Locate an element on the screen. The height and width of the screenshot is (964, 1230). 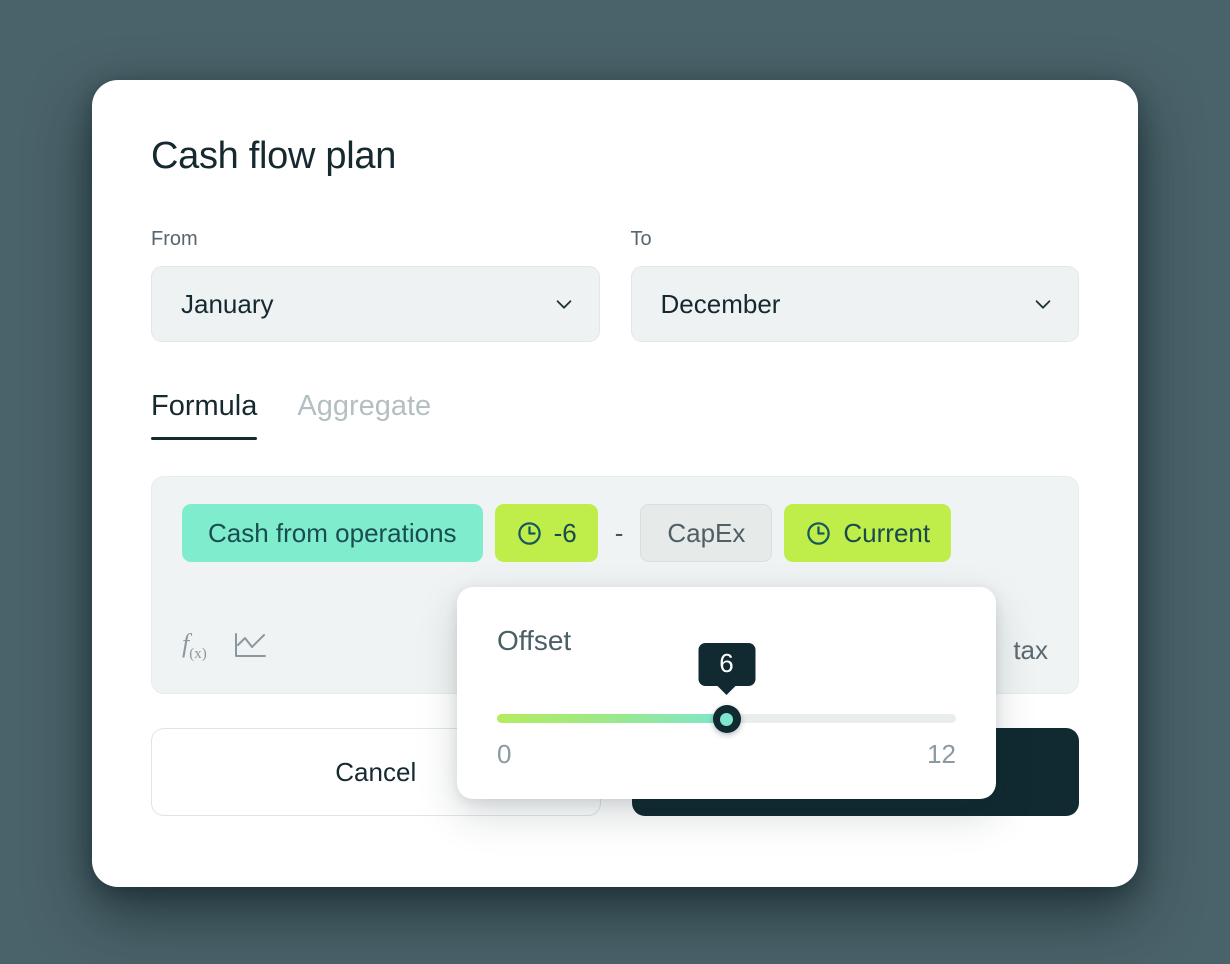
function-icon: f(x) is located at coordinates (194, 646).